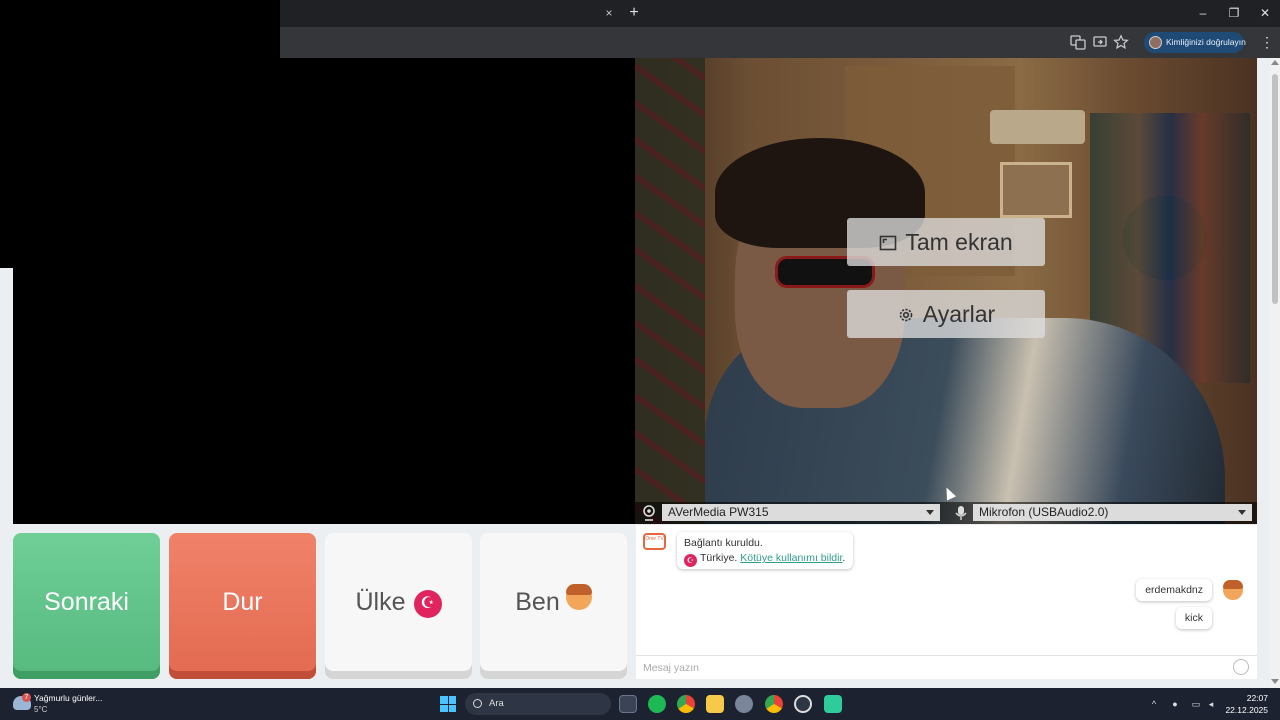 The image size is (1280, 720). Describe the element at coordinates (1112, 512) in the screenshot. I see `microphone-select: Mikrofon (USBAudio2.0)` at that location.